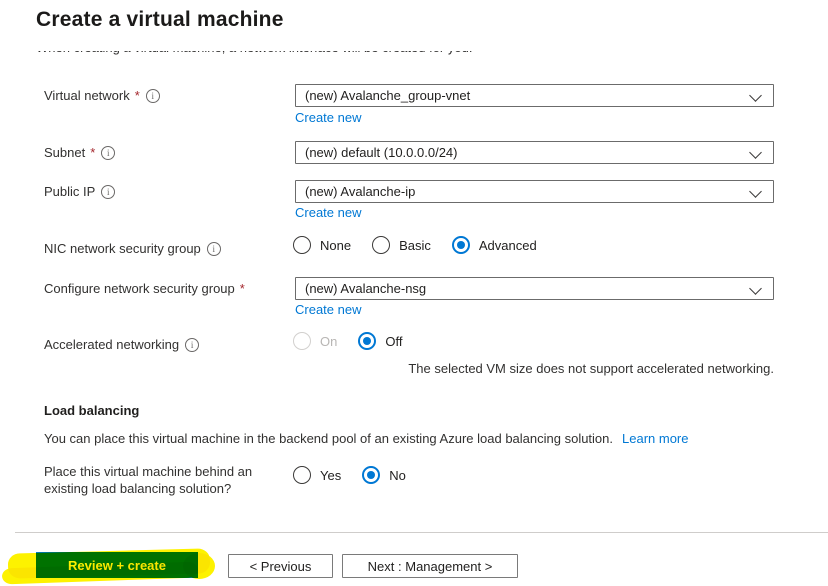  What do you see at coordinates (117, 565) in the screenshot?
I see `review-create-button: Review + create` at bounding box center [117, 565].